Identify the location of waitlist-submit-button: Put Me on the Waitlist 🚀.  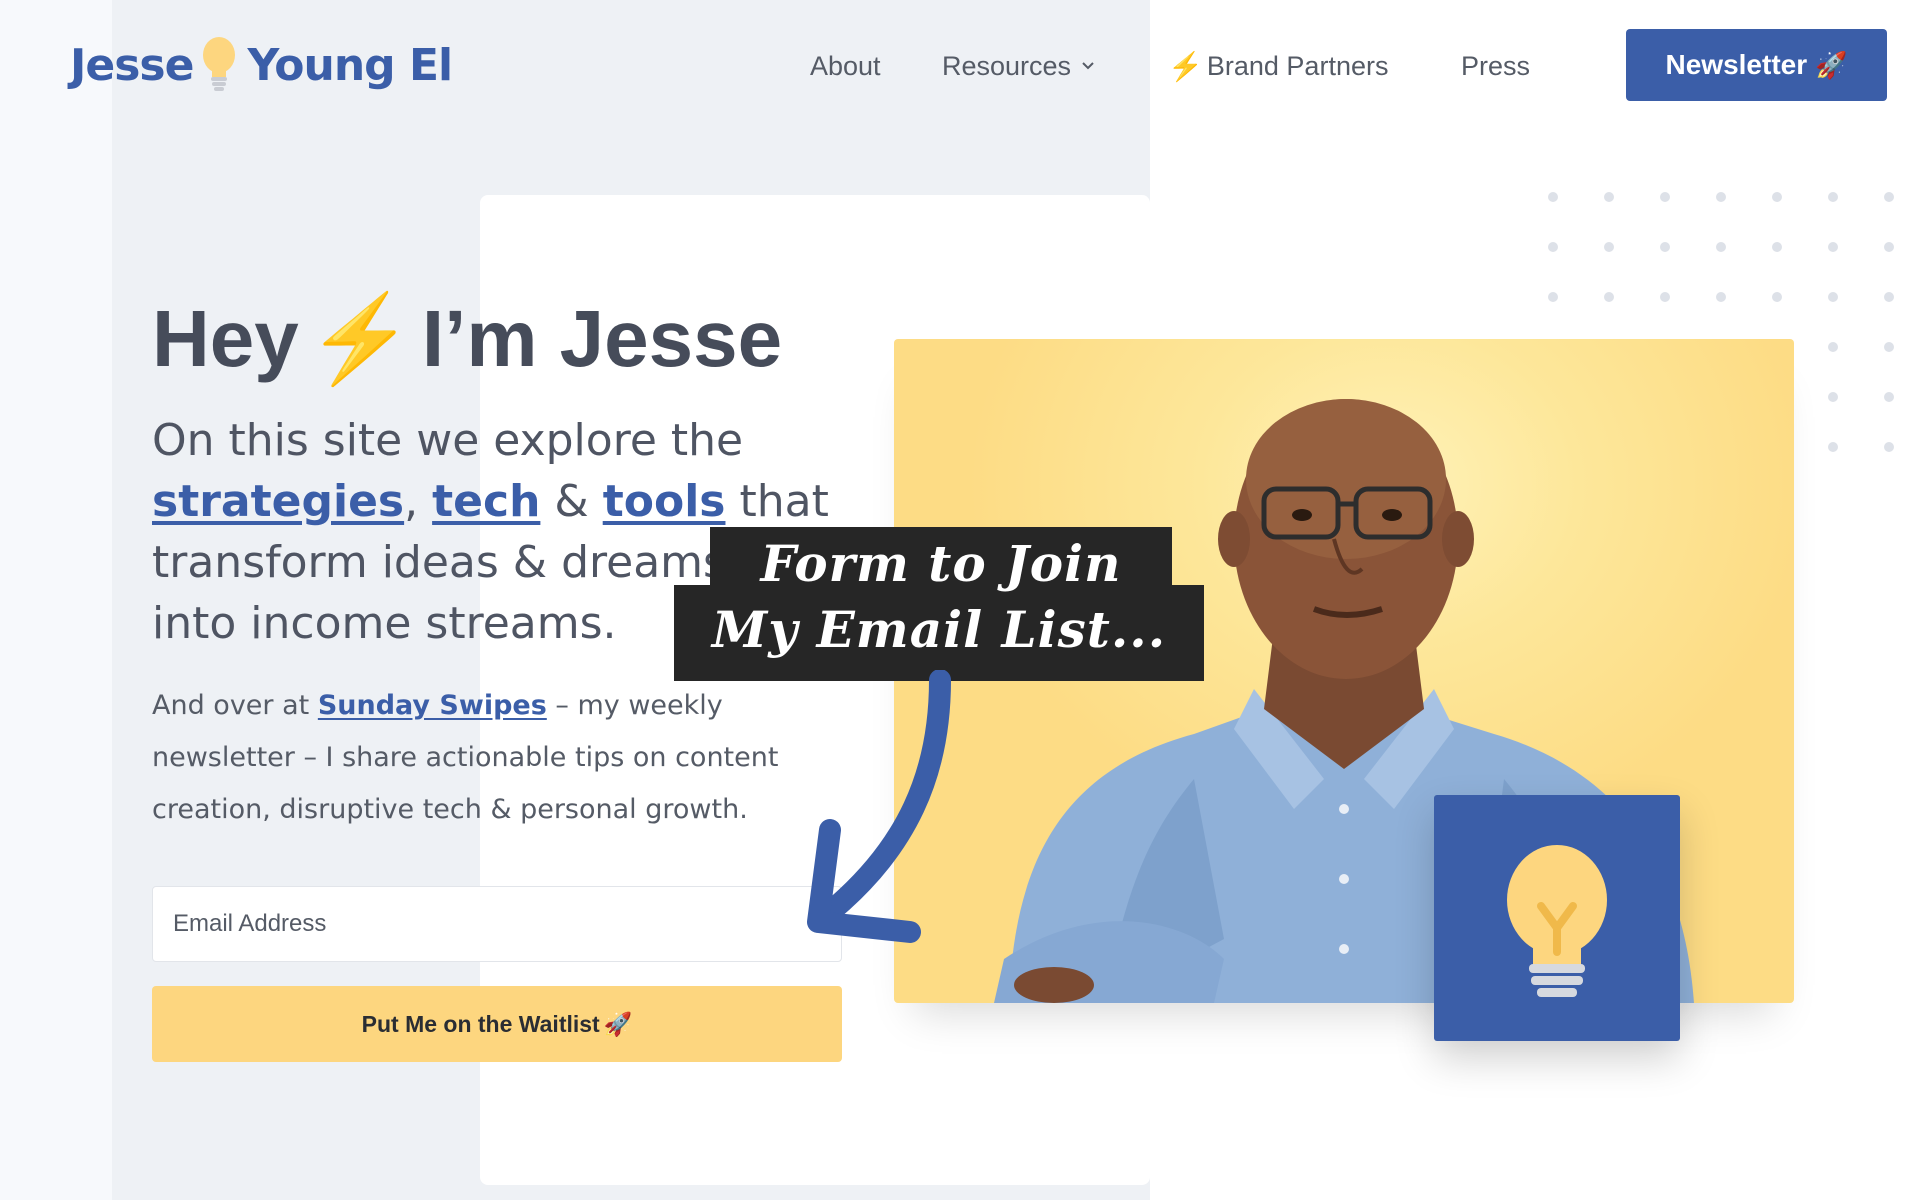
(497, 1024).